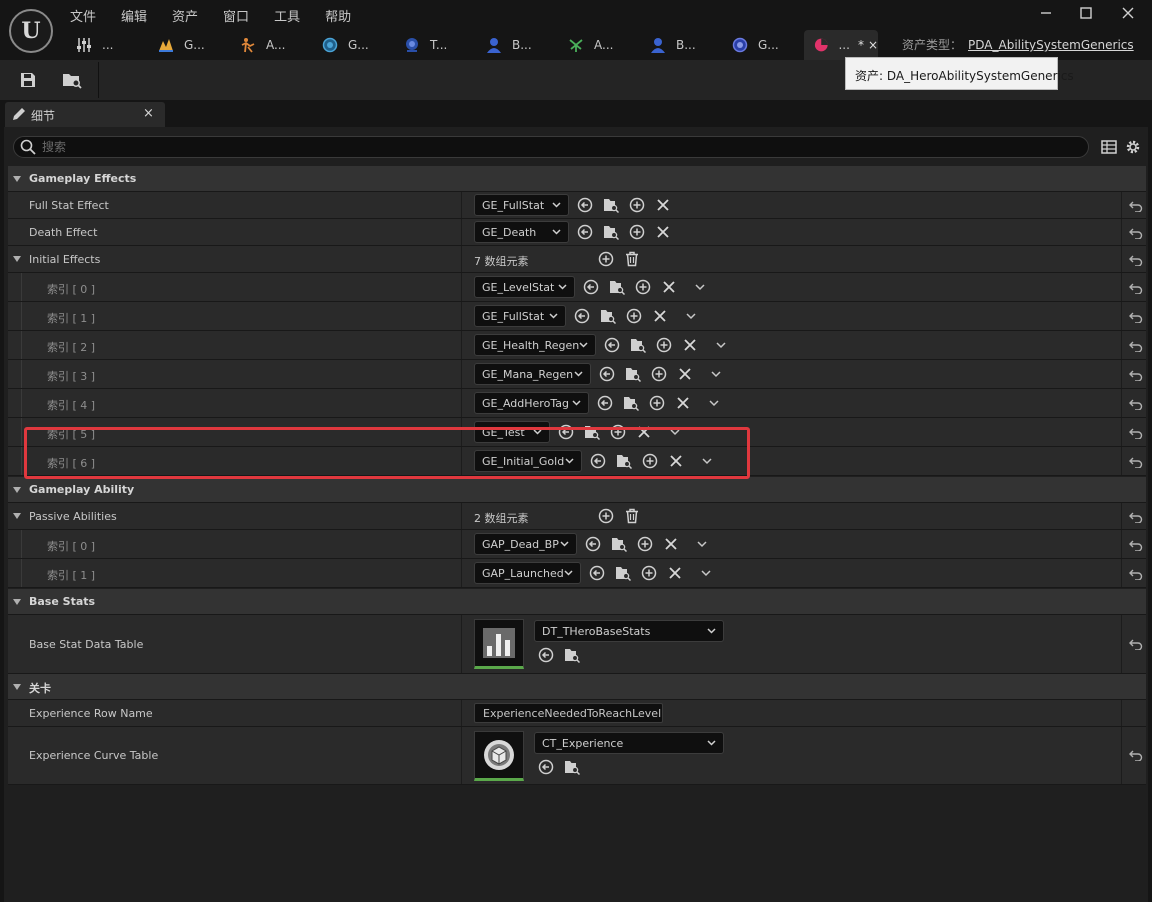  I want to click on asset-picker: GE_AddHeroTag, so click(531, 403).